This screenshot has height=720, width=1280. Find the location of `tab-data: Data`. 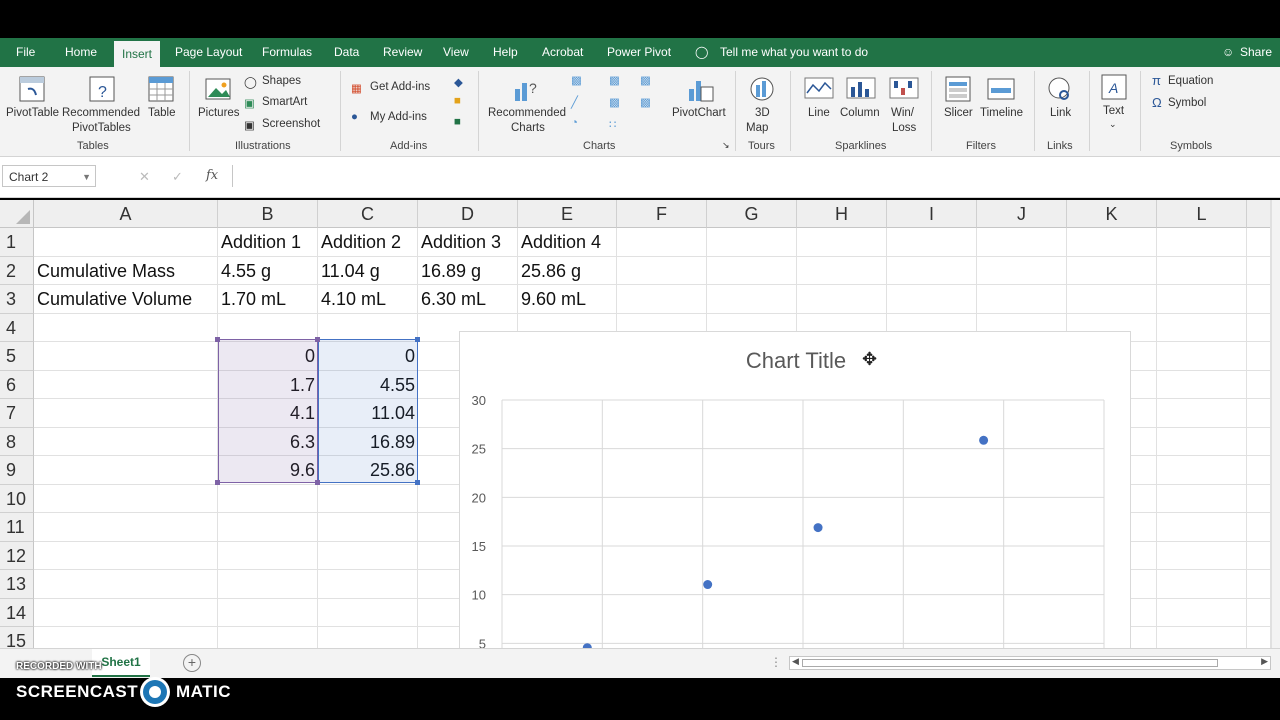

tab-data: Data is located at coordinates (346, 52).